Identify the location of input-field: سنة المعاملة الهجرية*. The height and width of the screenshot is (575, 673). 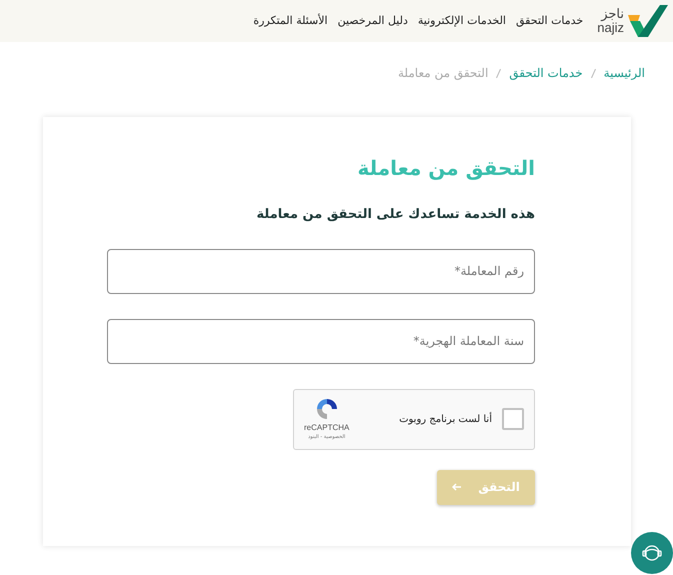
(321, 341).